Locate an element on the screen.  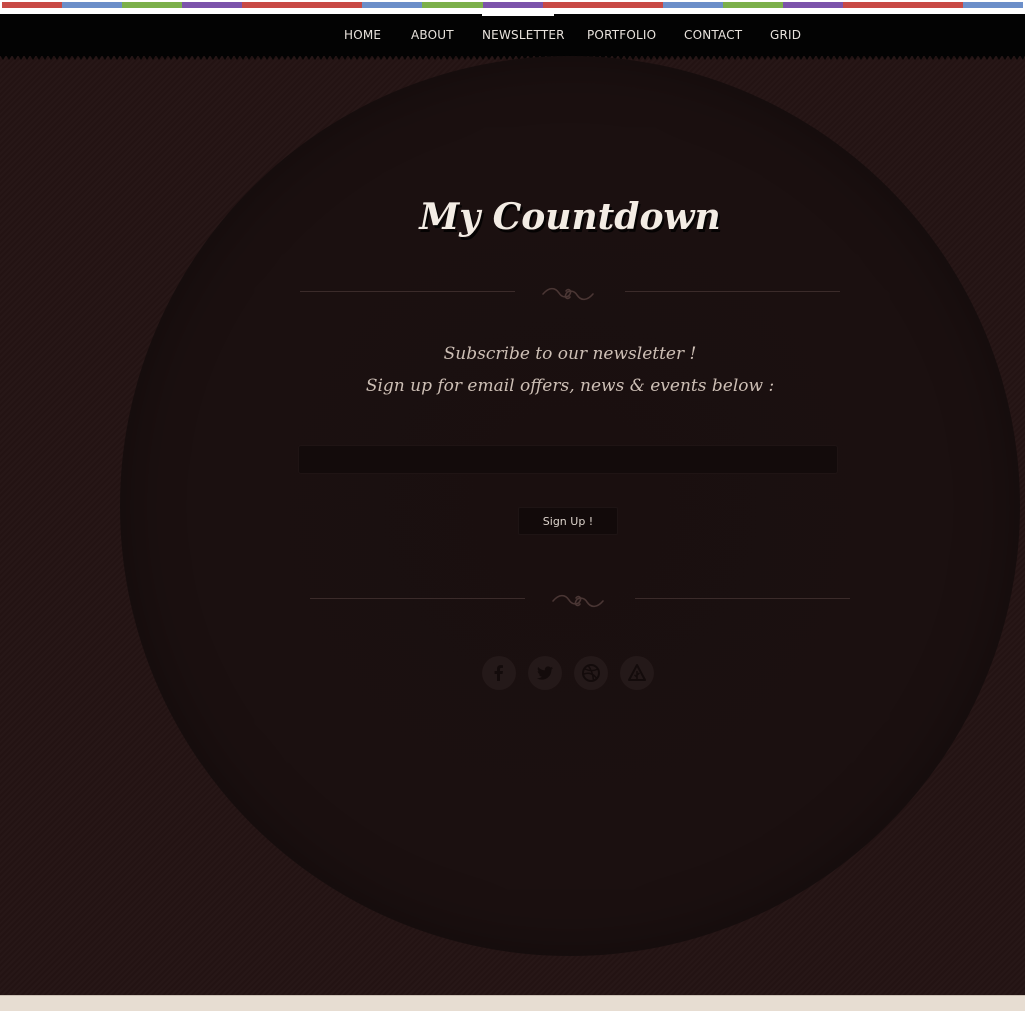
divider-line-left-bottom is located at coordinates (417, 598).